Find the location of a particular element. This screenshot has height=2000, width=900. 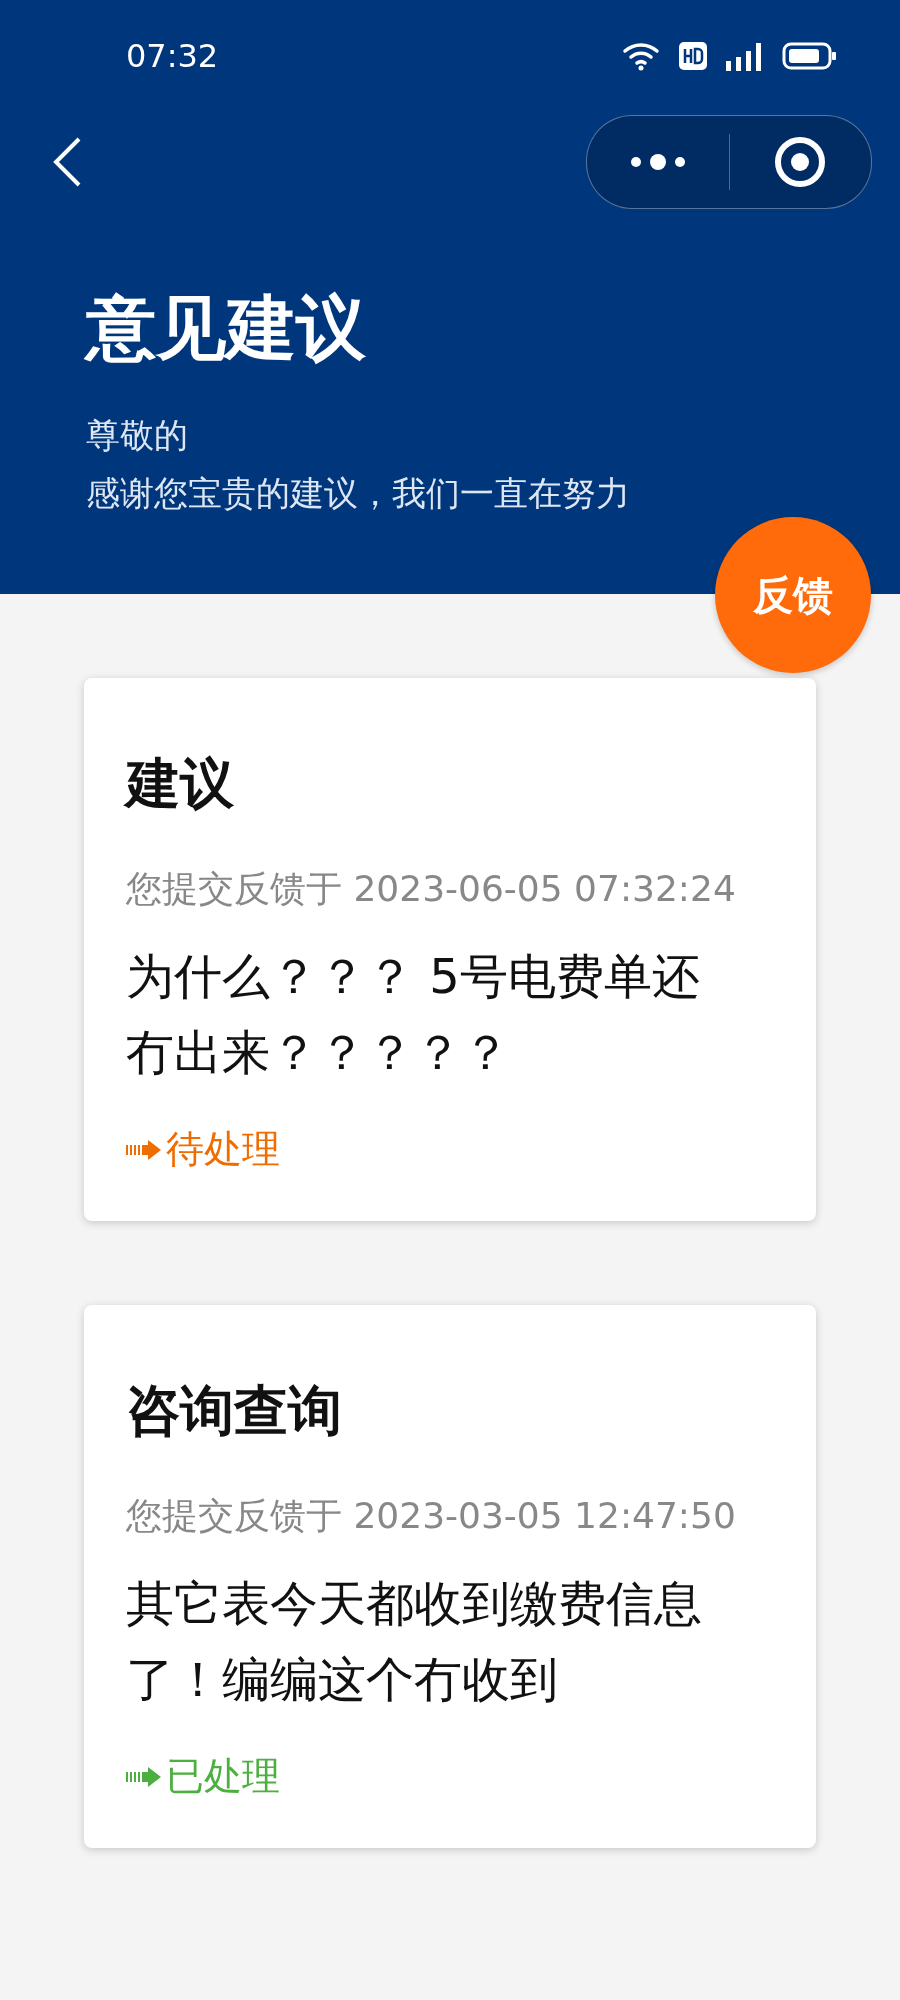

greeting: 尊敬的 is located at coordinates (137, 435).